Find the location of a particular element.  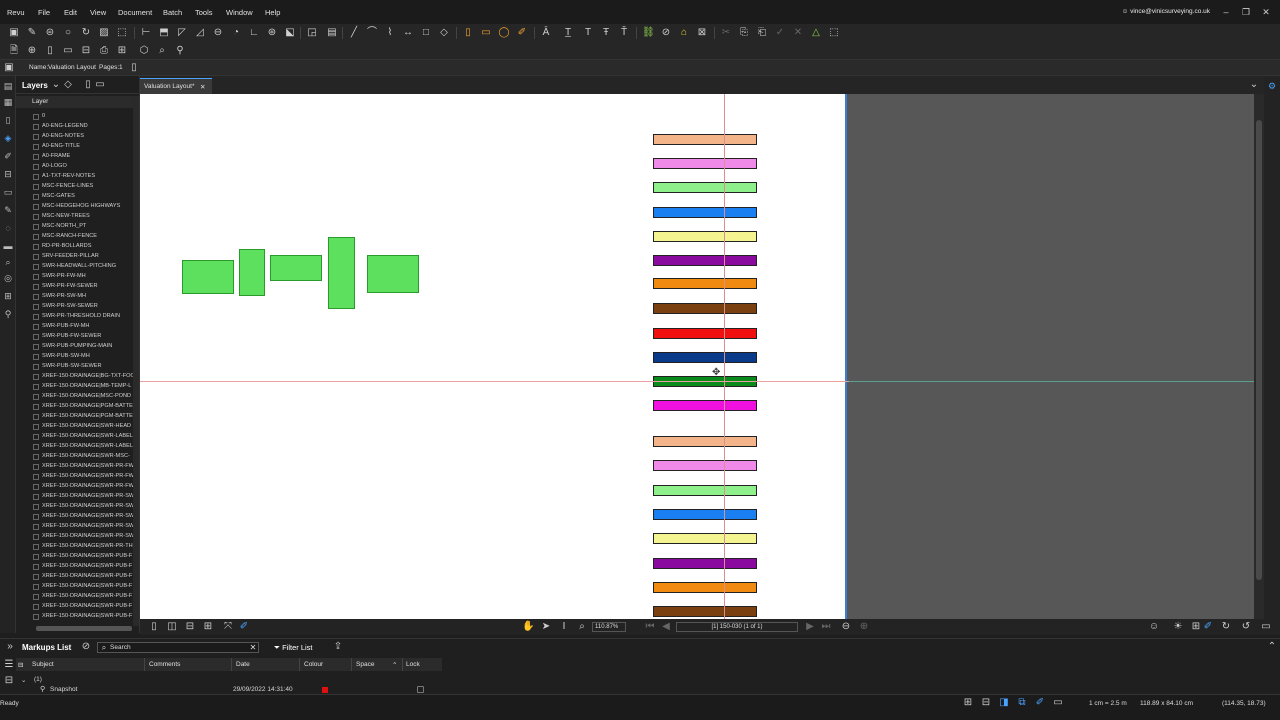

layer-row: SWR-PR-THRESHOLD DRAIN is located at coordinates (77, 317).